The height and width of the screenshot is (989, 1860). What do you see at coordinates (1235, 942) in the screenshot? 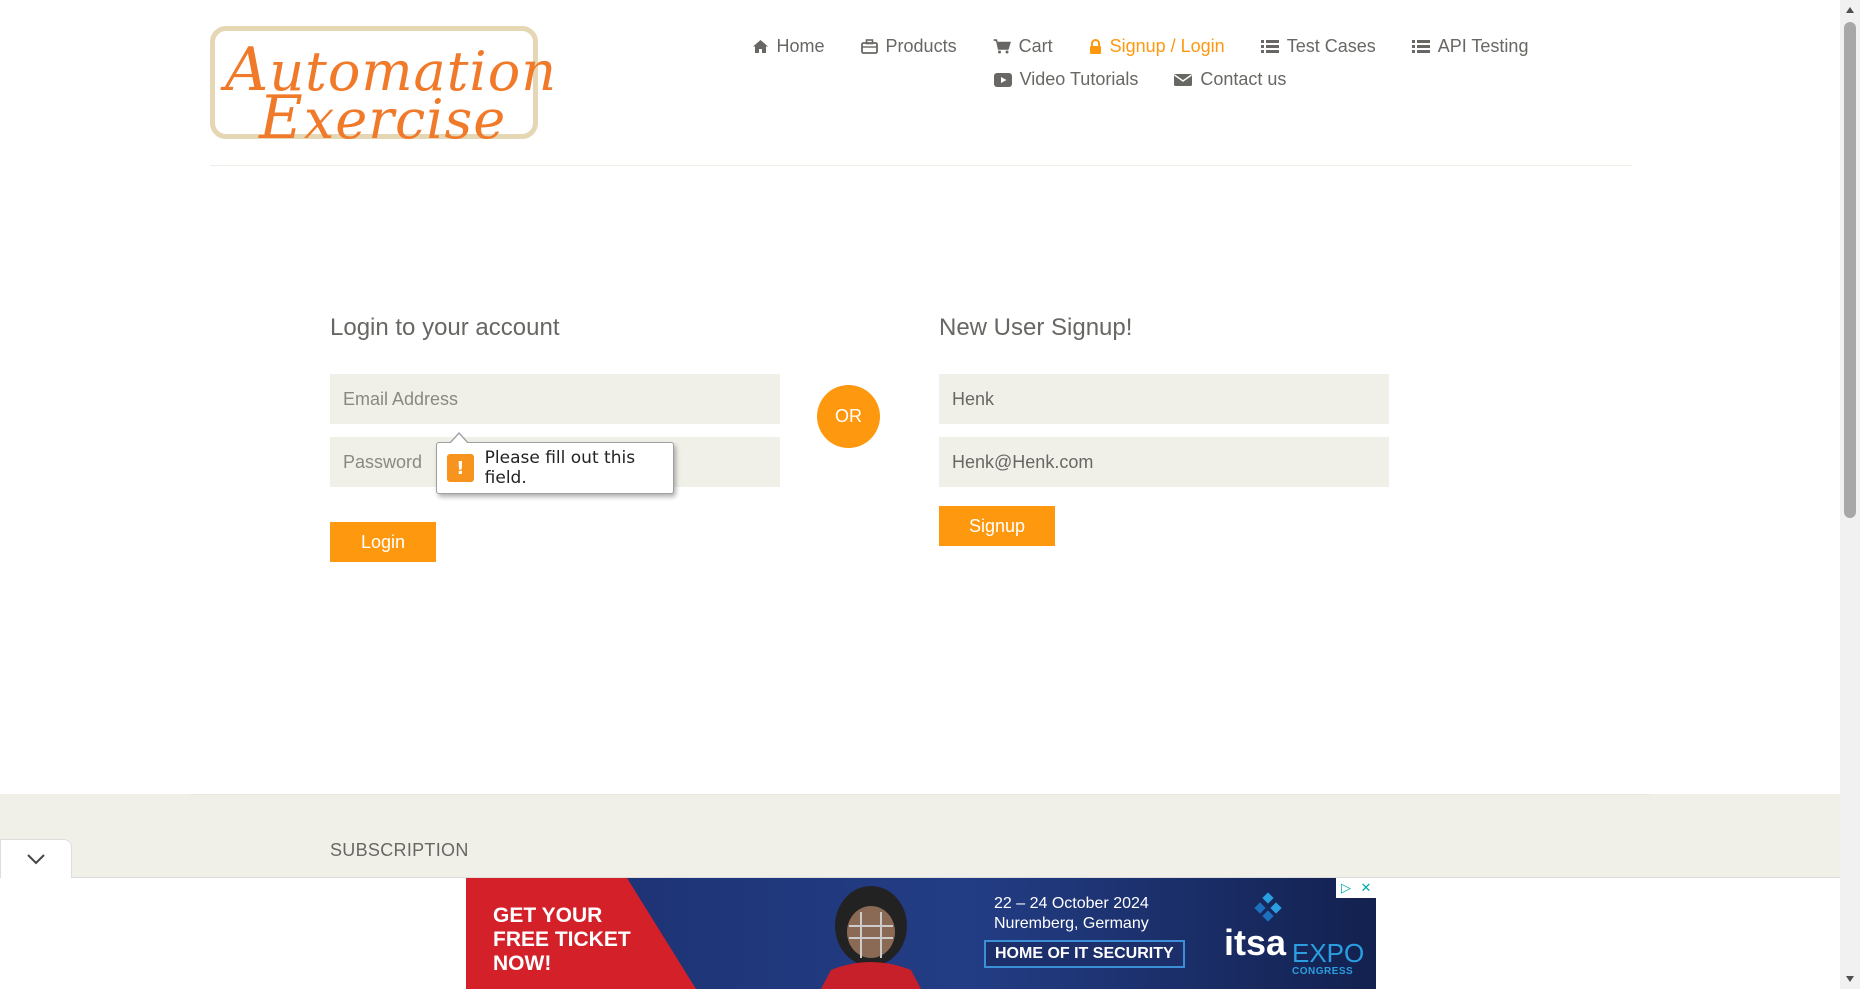
I see `ad-brand-it: it` at bounding box center [1235, 942].